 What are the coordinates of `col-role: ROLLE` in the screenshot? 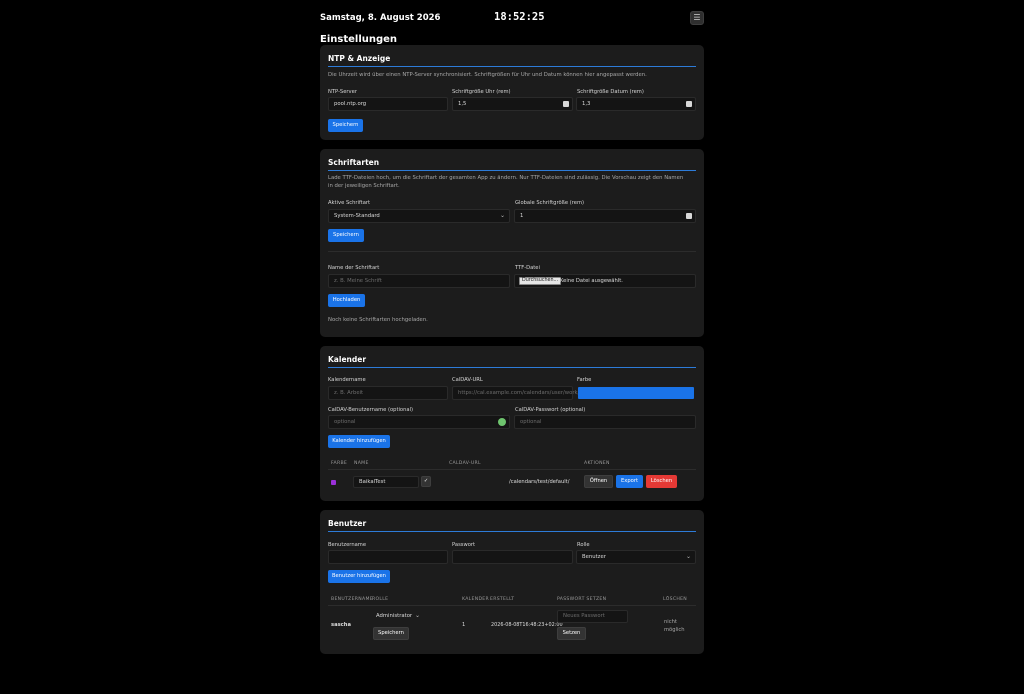 It's located at (380, 599).